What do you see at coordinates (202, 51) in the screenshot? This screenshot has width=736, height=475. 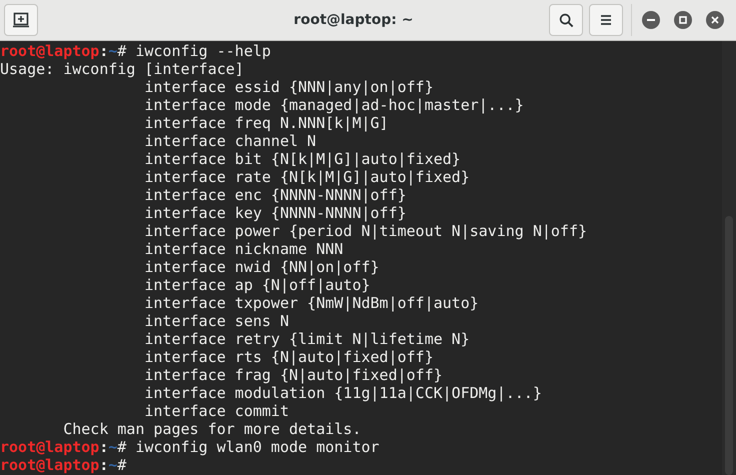 I see `command-text: iwconfig --help` at bounding box center [202, 51].